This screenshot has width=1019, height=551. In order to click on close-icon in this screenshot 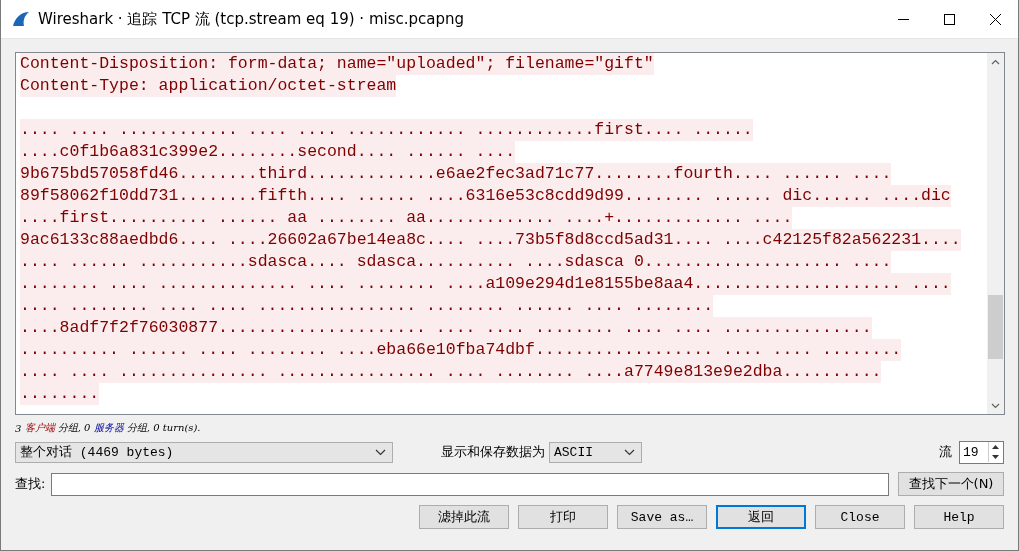, I will do `click(995, 19)`.